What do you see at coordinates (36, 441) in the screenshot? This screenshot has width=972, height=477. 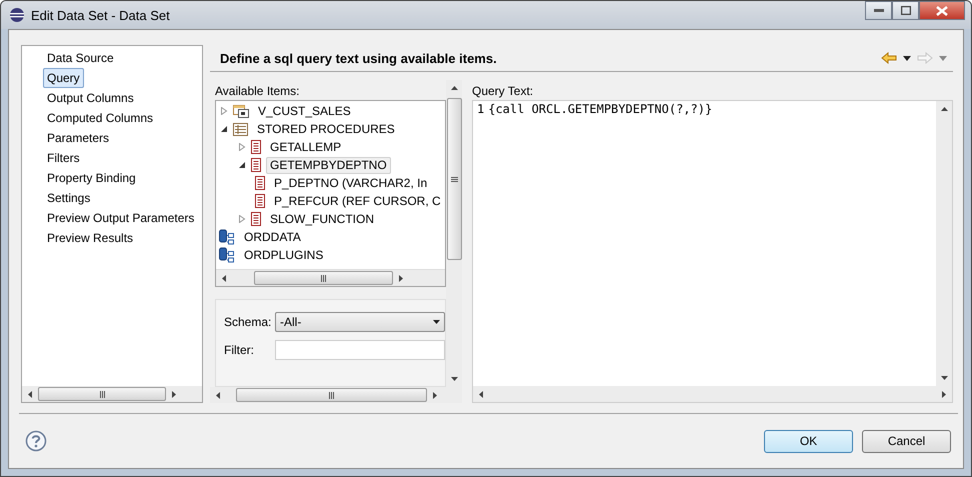 I see `help-icon` at bounding box center [36, 441].